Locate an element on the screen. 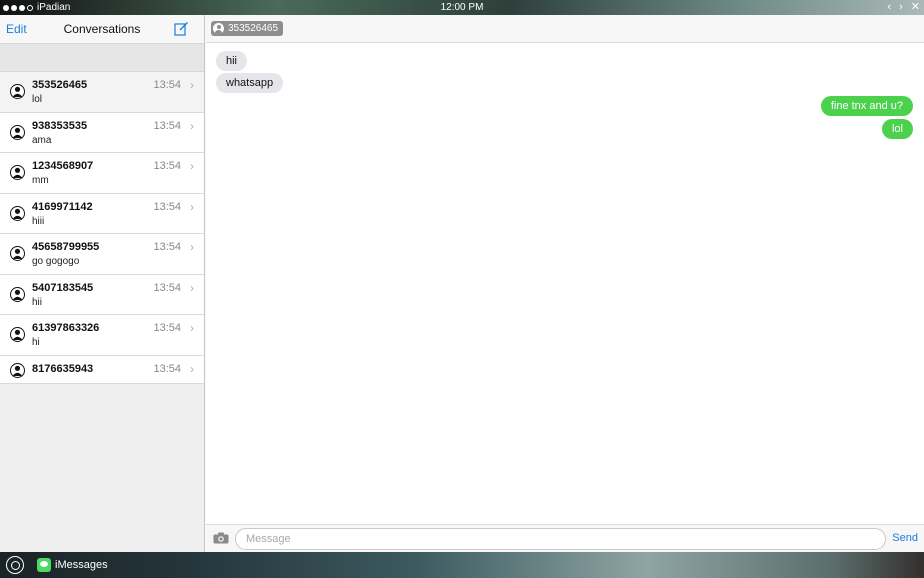 The image size is (924, 578). taskbar-app-label: iMessages is located at coordinates (81, 565).